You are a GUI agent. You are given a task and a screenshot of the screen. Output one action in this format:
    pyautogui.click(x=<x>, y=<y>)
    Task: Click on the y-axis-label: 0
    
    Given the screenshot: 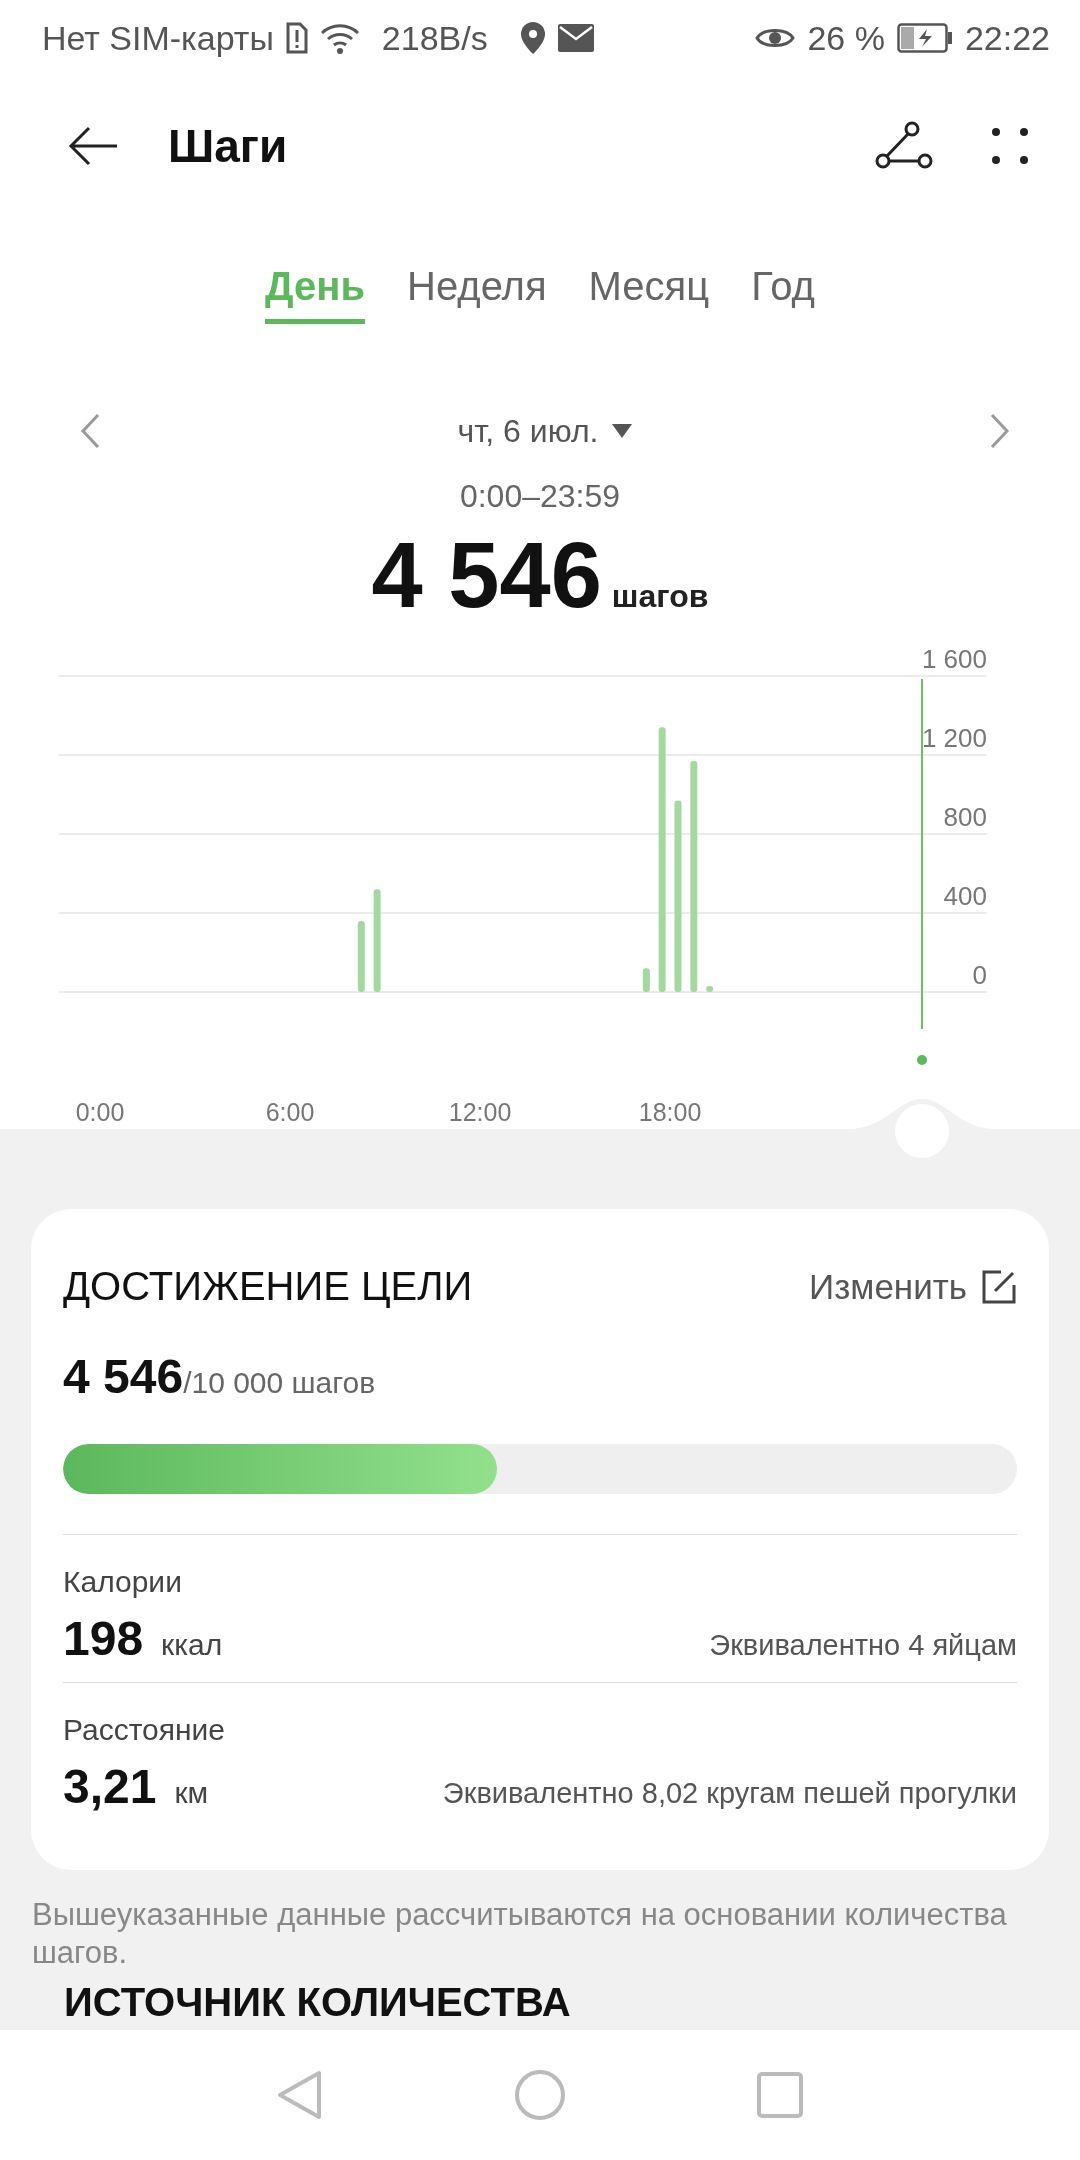 What is the action you would take?
    pyautogui.click(x=979, y=975)
    